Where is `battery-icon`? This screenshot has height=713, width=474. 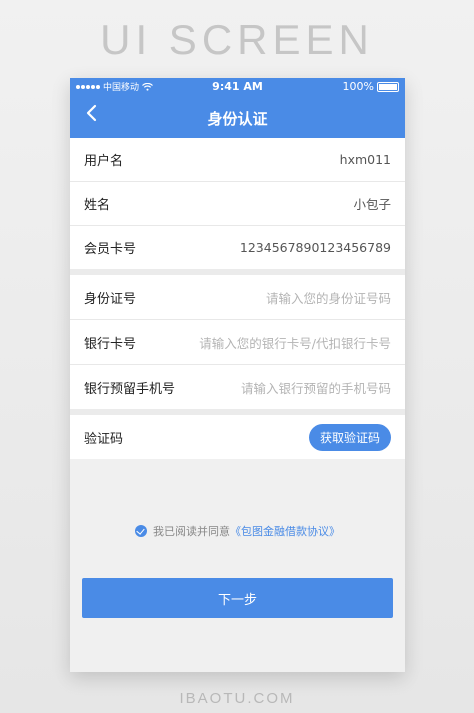 battery-icon is located at coordinates (388, 86).